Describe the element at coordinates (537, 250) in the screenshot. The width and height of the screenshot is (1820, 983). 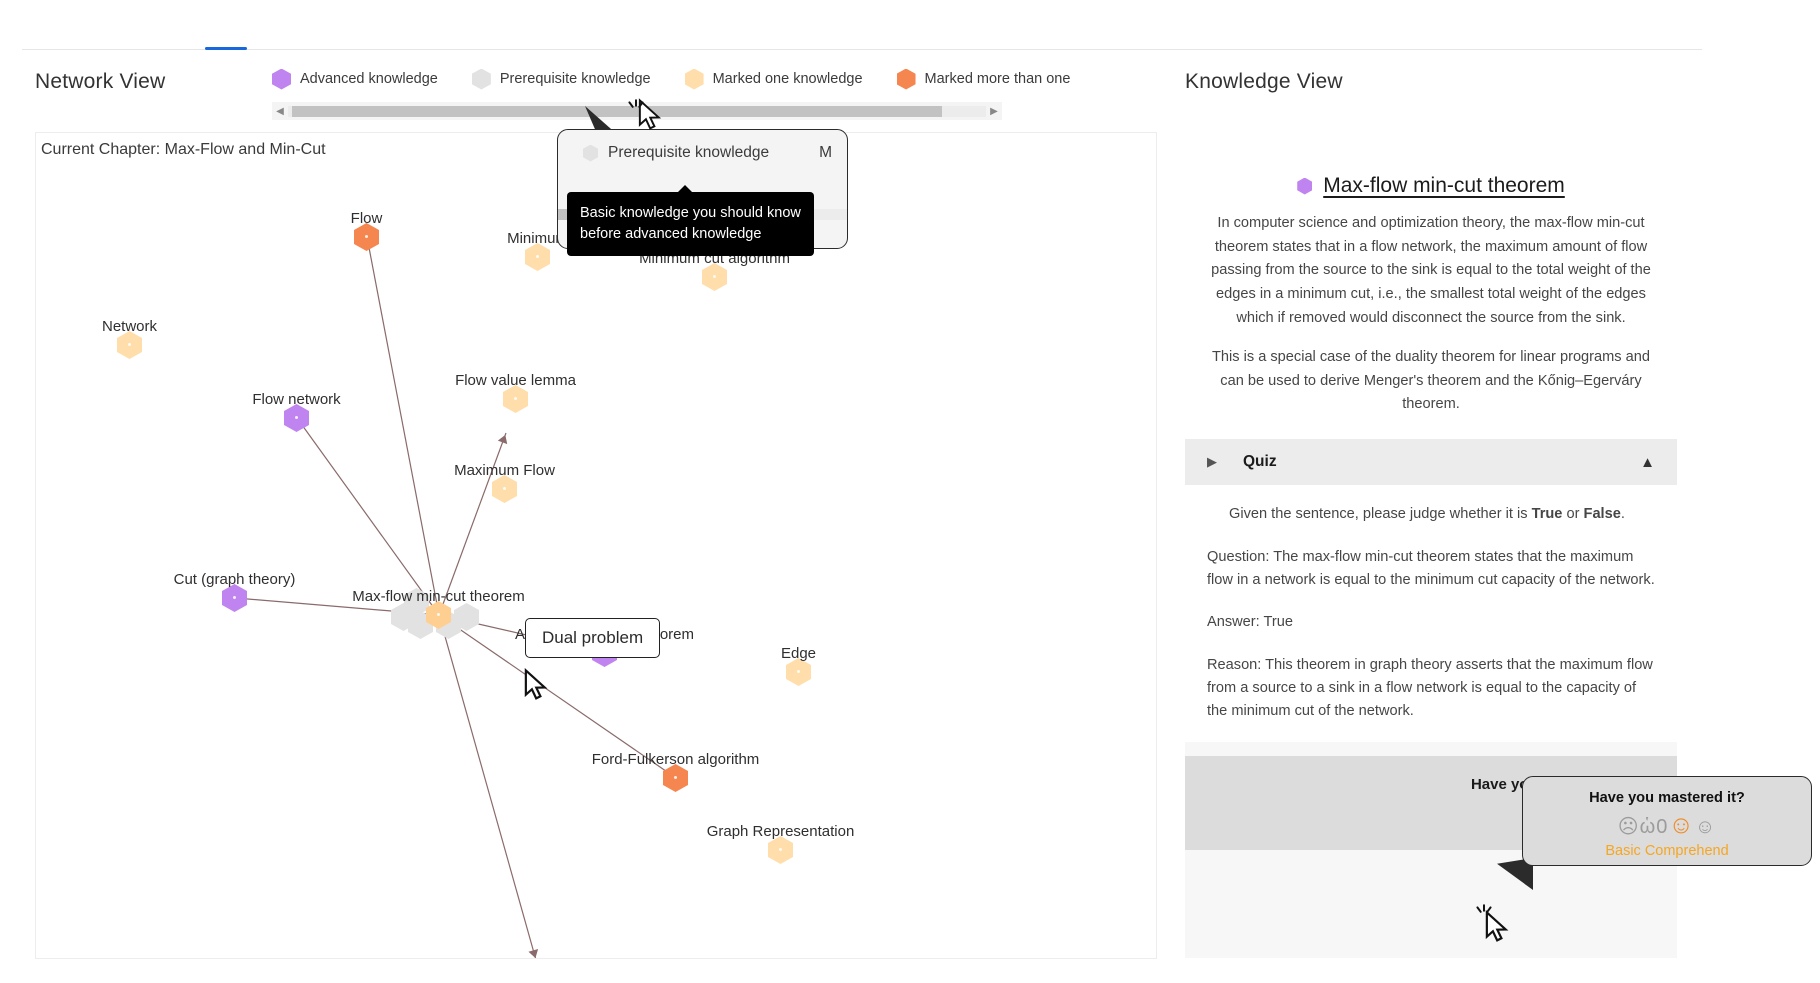
I see `graph-node: Minimum` at that location.